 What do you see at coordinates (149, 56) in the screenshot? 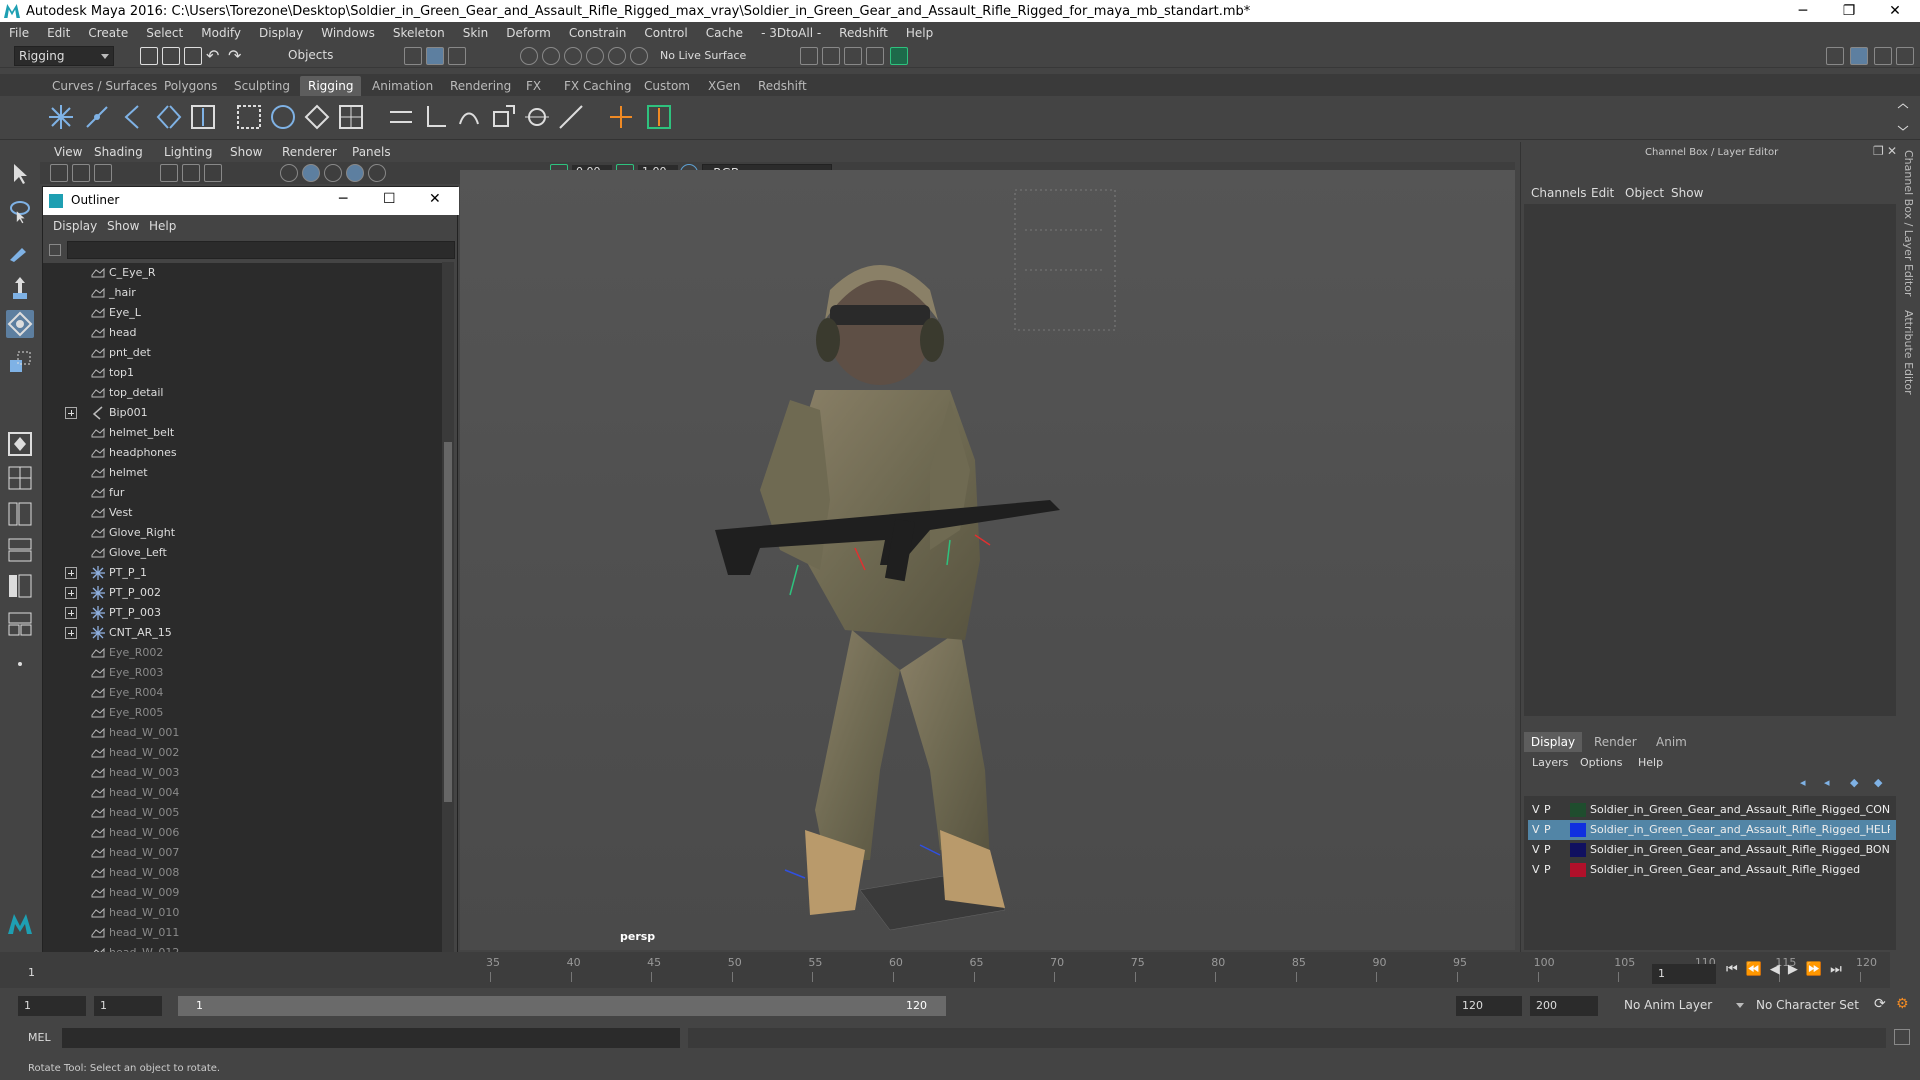
I see `new-scene-icon` at bounding box center [149, 56].